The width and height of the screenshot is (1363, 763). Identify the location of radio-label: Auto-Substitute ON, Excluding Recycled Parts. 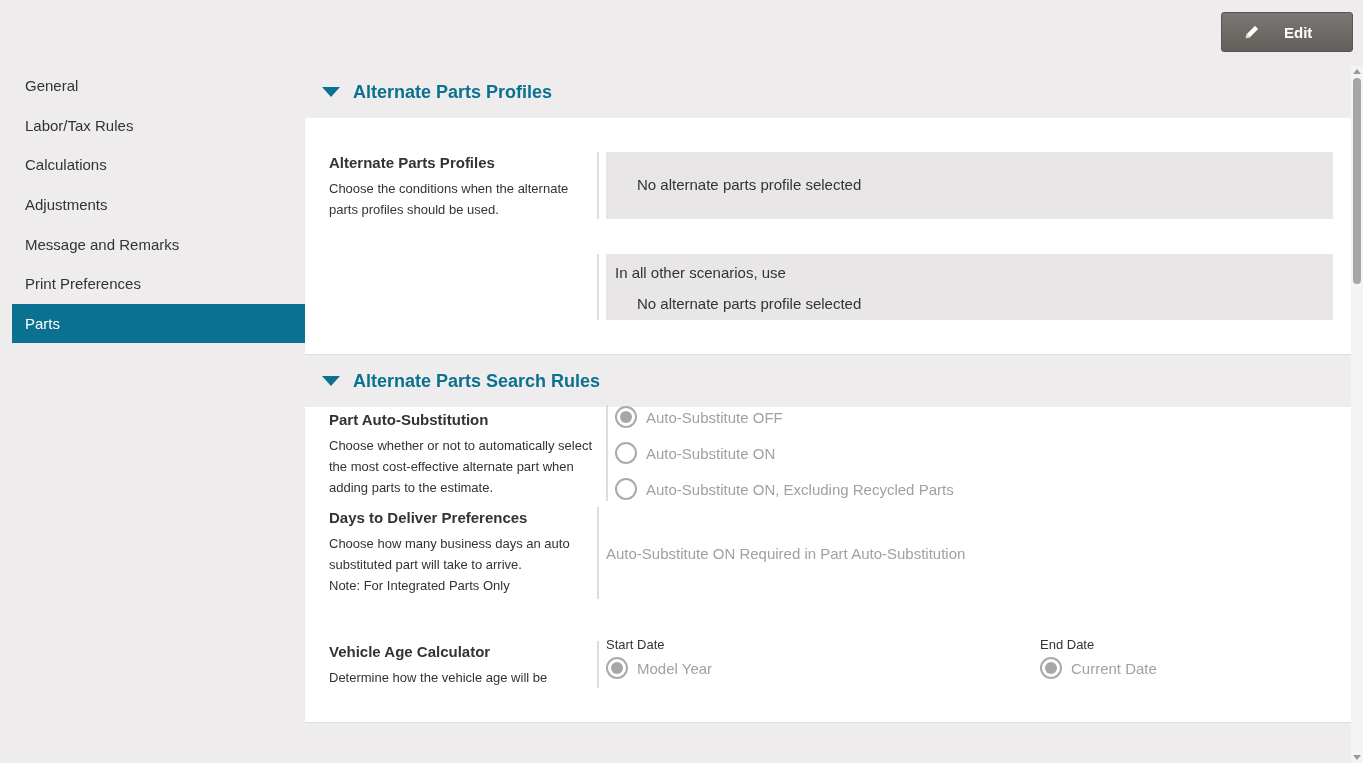
(800, 489).